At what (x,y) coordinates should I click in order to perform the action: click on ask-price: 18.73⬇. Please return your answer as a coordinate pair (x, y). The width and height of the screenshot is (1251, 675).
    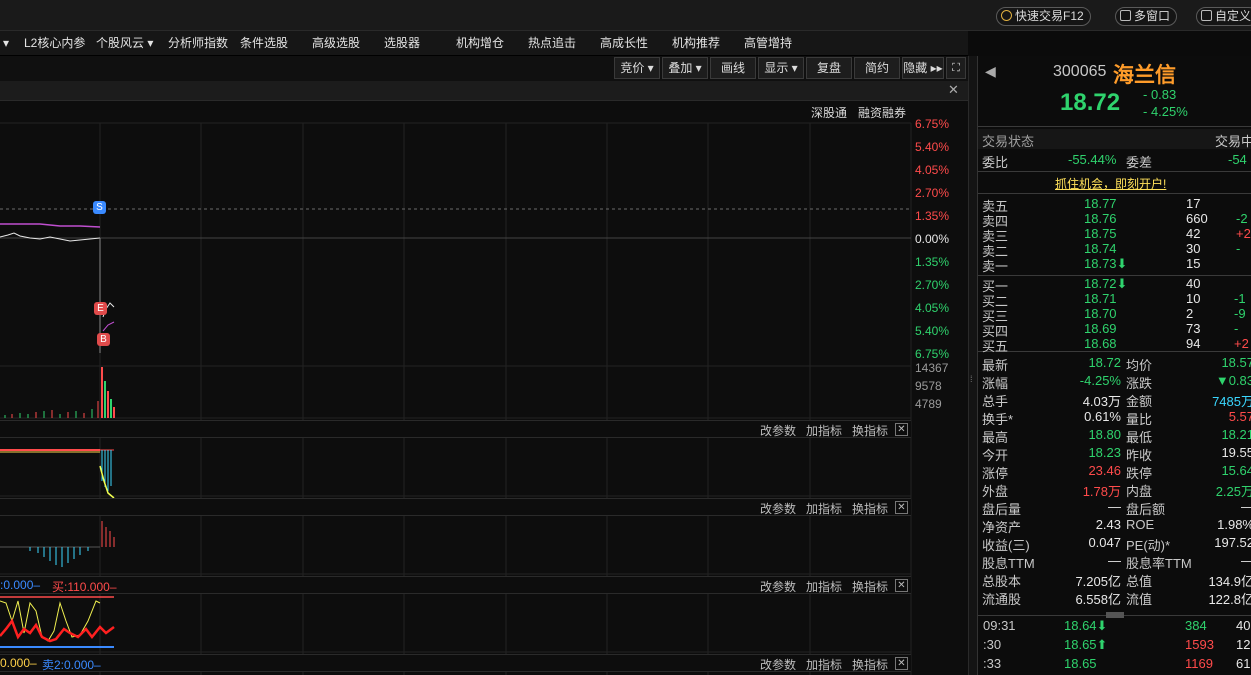
    Looking at the image, I should click on (1106, 263).